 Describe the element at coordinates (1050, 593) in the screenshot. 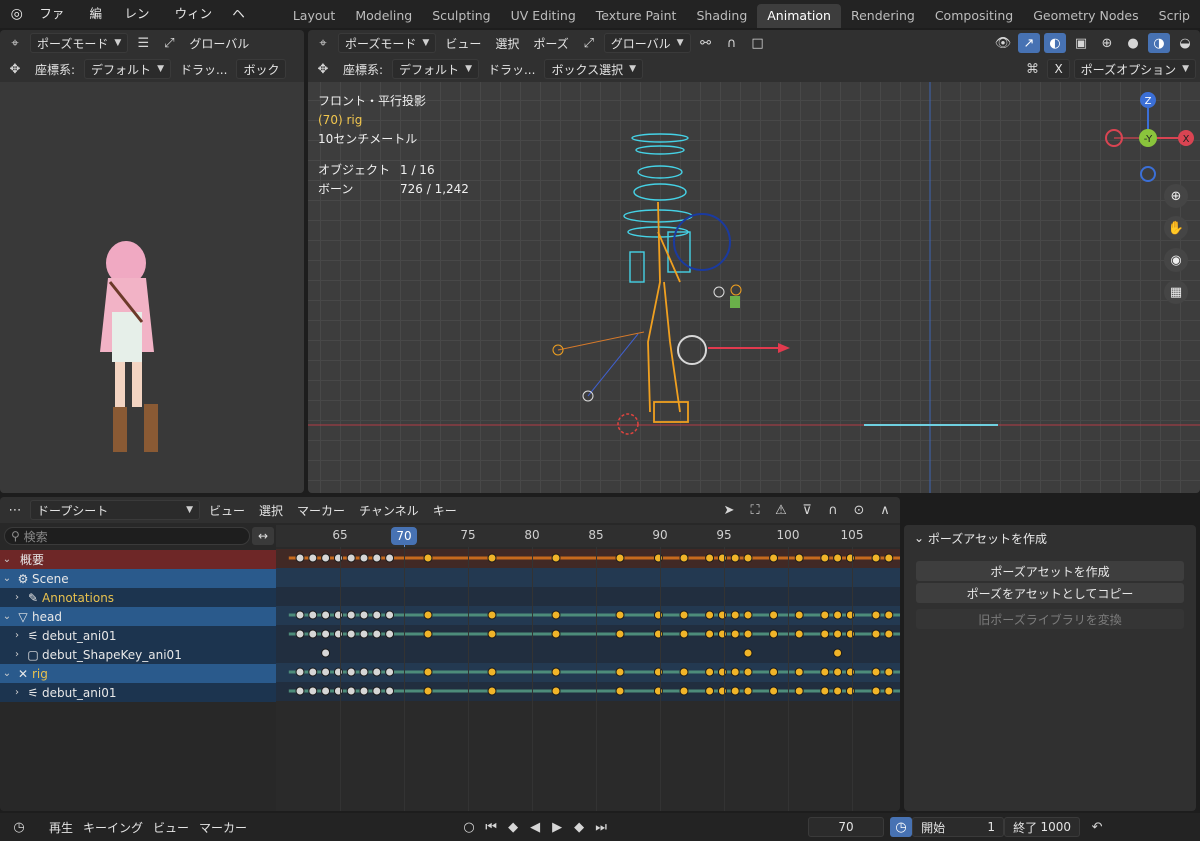

I see `copy-pose-as-asset-button: ポーズをアセットとしてコピー` at that location.